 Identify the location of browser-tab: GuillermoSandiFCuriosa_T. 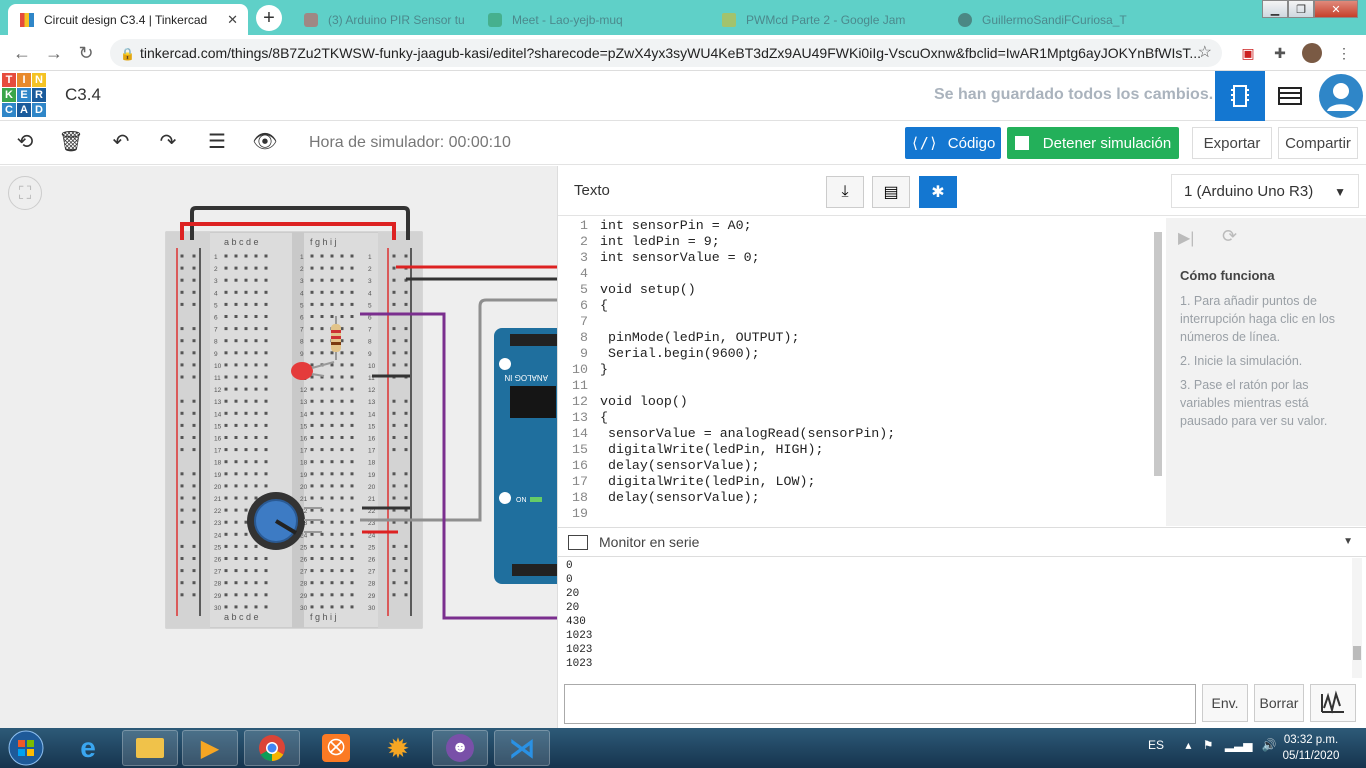
(1056, 19).